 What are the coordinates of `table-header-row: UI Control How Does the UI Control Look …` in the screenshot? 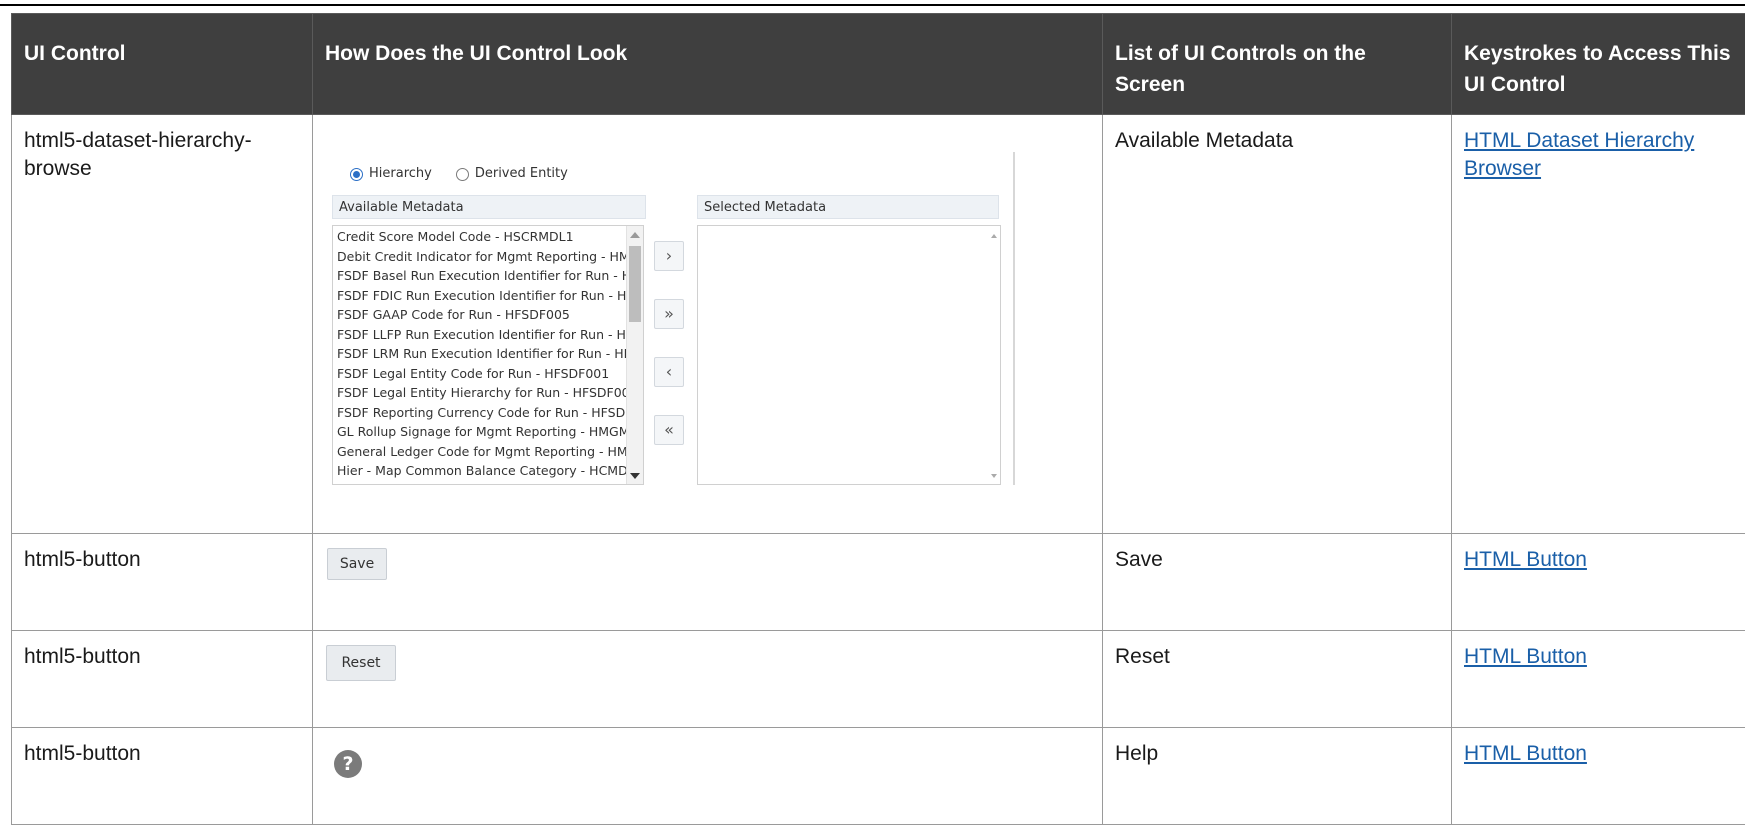 It's located at (878, 64).